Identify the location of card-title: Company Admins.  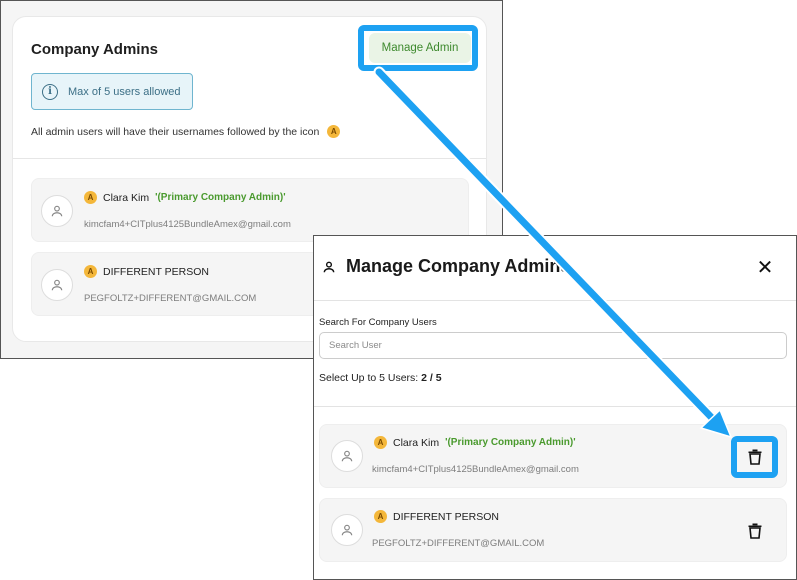
(94, 49).